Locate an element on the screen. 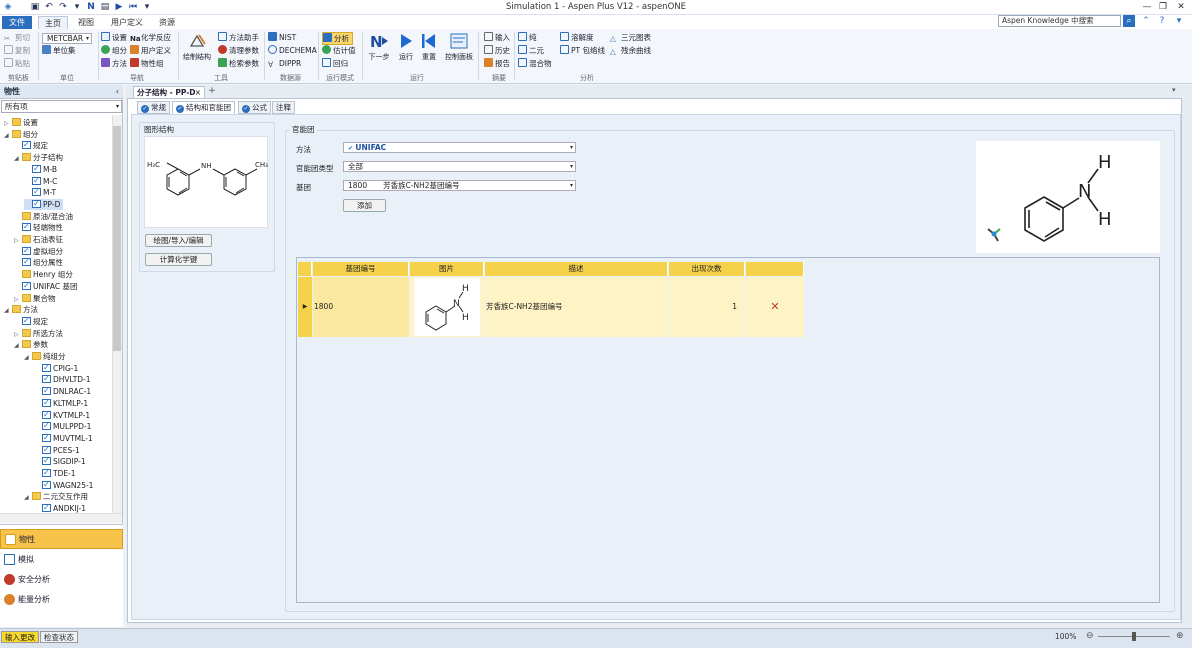 The image size is (1192, 648). tree-item: ◢ 方法 is located at coordinates (22, 309).